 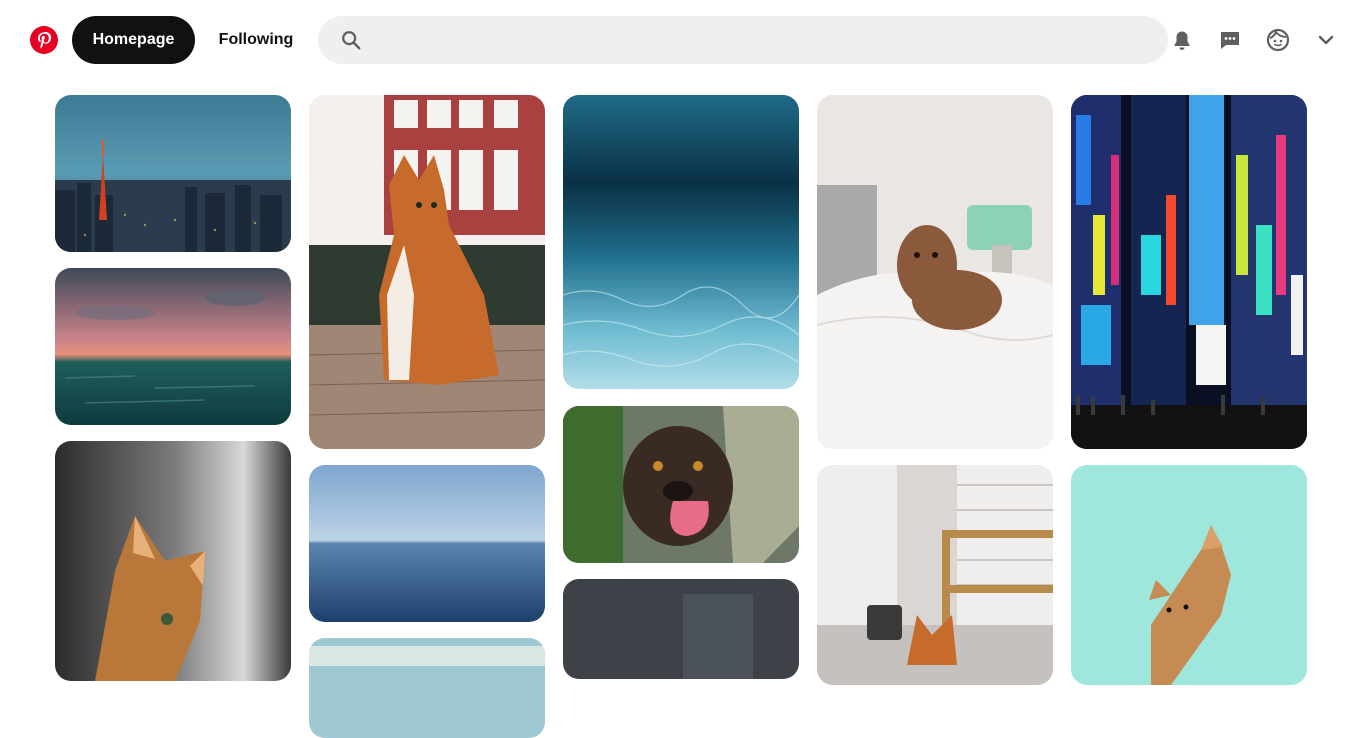 I want to click on bell-icon, so click(x=1182, y=40).